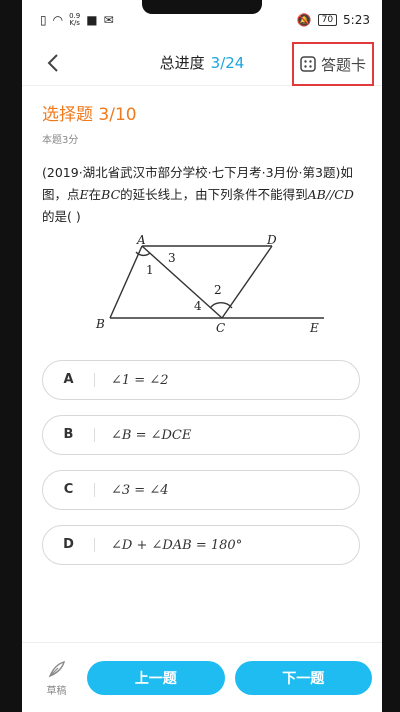 This screenshot has height=712, width=400. Describe the element at coordinates (202, 7) in the screenshot. I see `camera-notch` at that location.